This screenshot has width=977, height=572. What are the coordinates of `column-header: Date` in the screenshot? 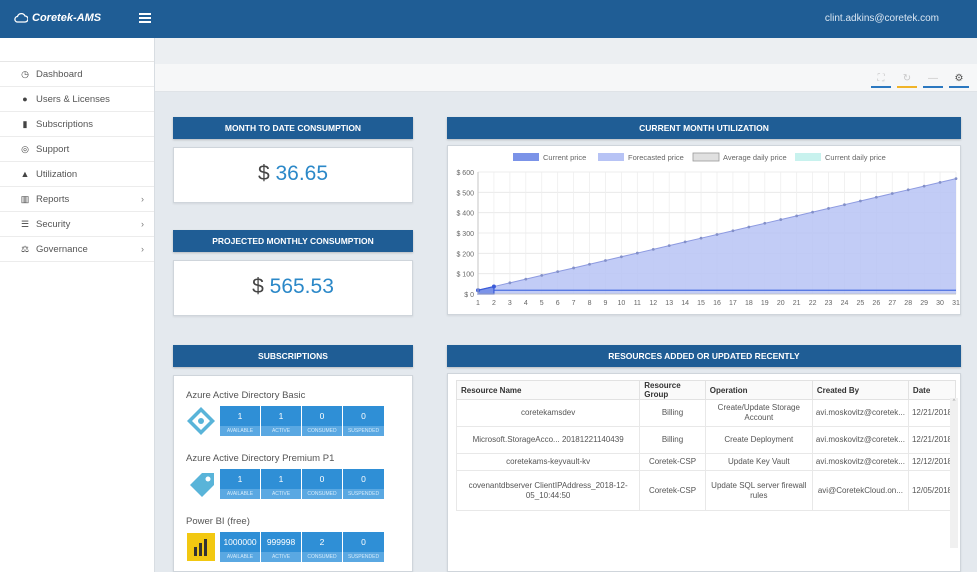 It's located at (932, 390).